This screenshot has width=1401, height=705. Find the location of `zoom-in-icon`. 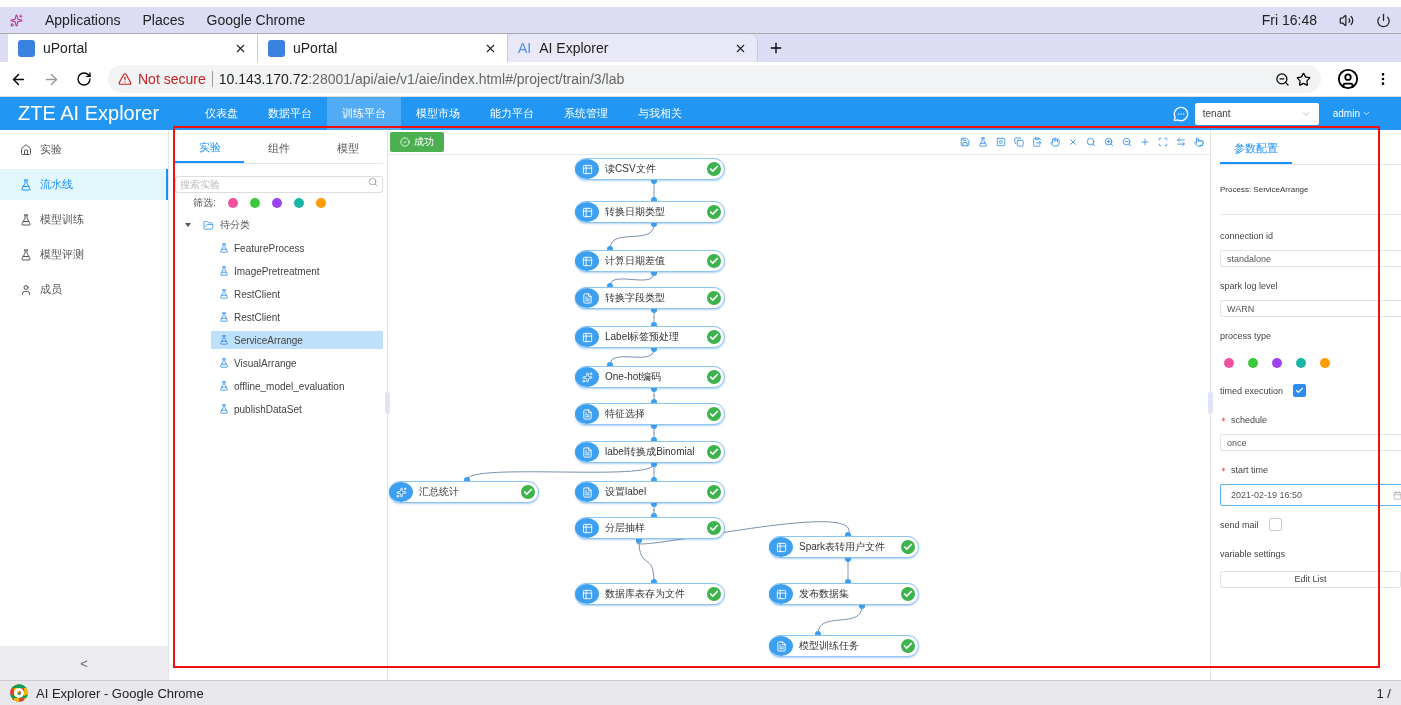

zoom-in-icon is located at coordinates (1109, 142).